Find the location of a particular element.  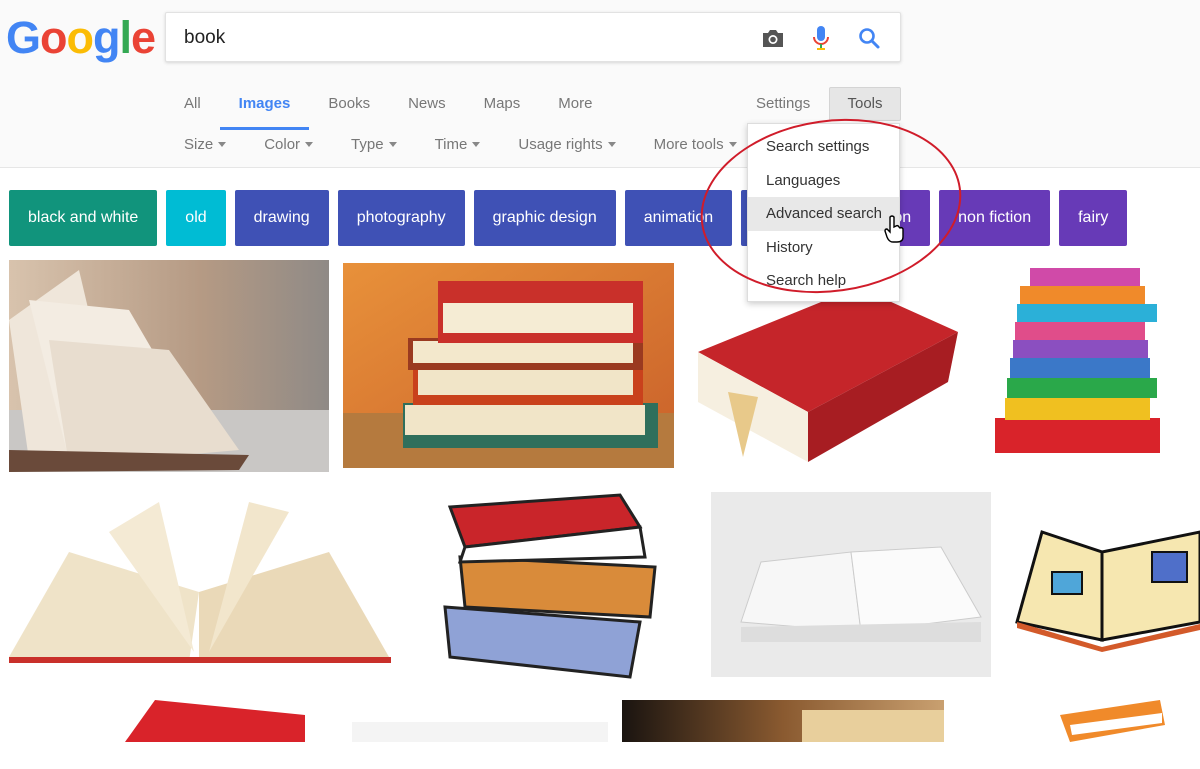

tab-all: All is located at coordinates (192, 112).